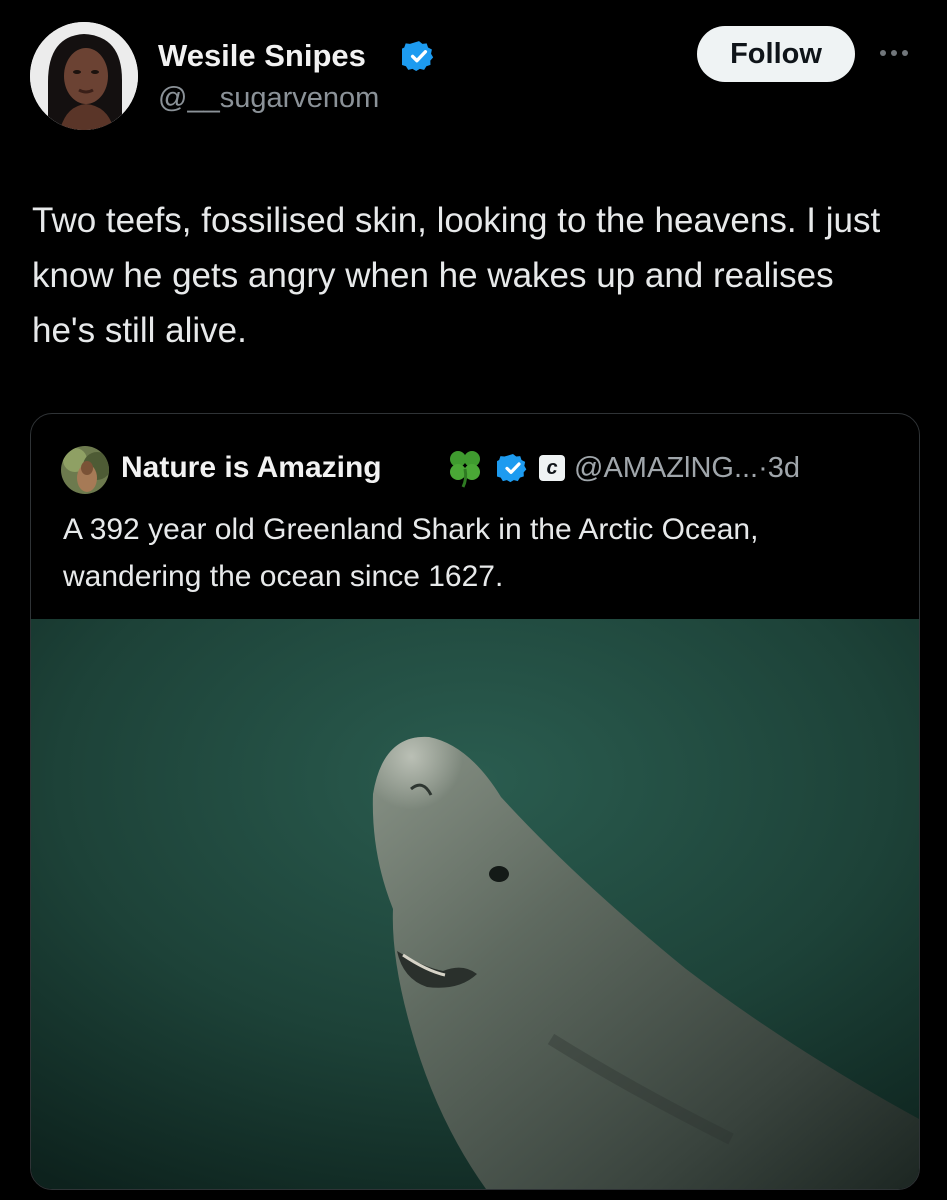  Describe the element at coordinates (84, 76) in the screenshot. I see `author-avatar` at that location.